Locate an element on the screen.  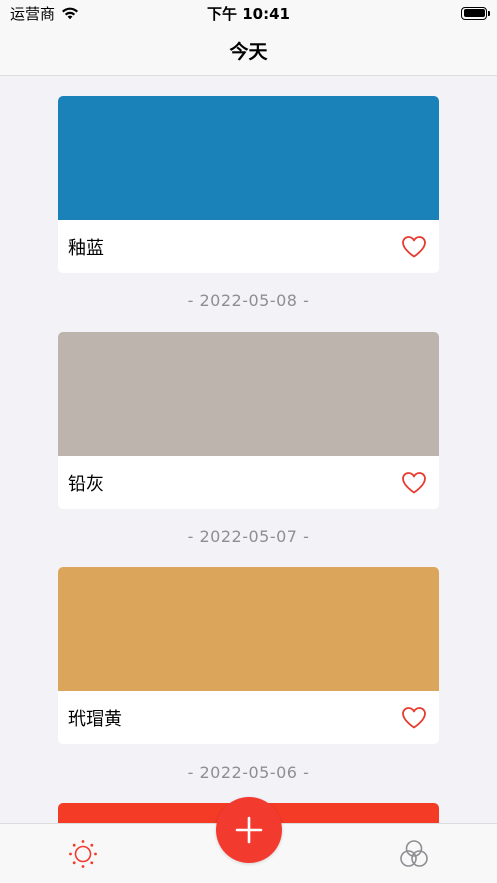
page-title: 今天 is located at coordinates (248, 52).